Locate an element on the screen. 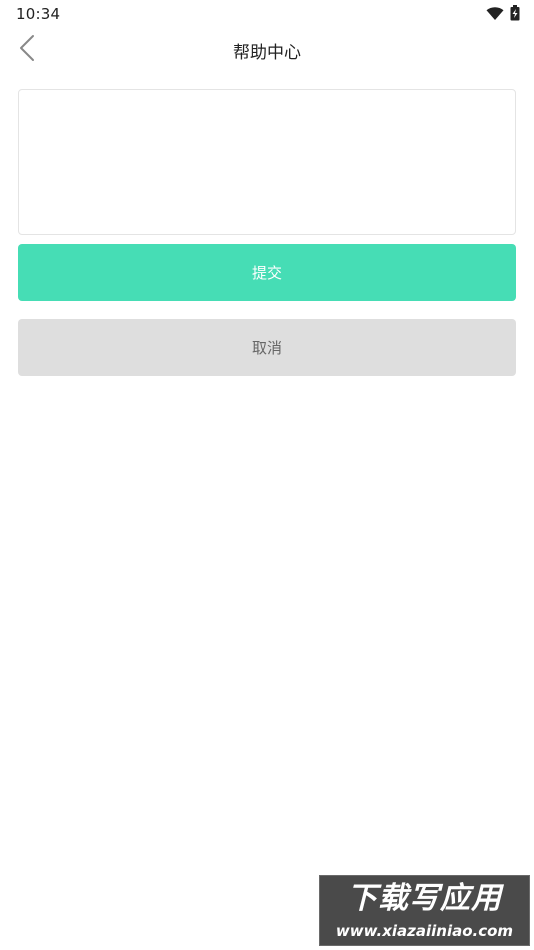 This screenshot has height=950, width=534. submit-button-label: 提交 is located at coordinates (266, 273).